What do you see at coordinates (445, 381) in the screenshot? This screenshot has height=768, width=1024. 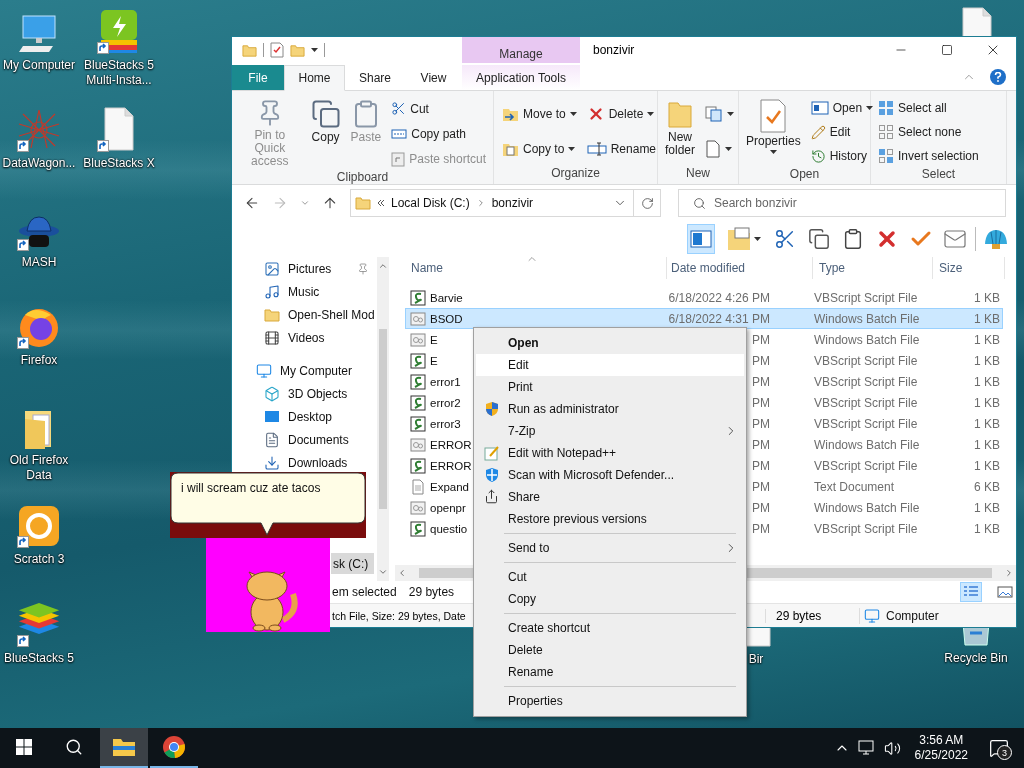 I see `file-name: error1` at bounding box center [445, 381].